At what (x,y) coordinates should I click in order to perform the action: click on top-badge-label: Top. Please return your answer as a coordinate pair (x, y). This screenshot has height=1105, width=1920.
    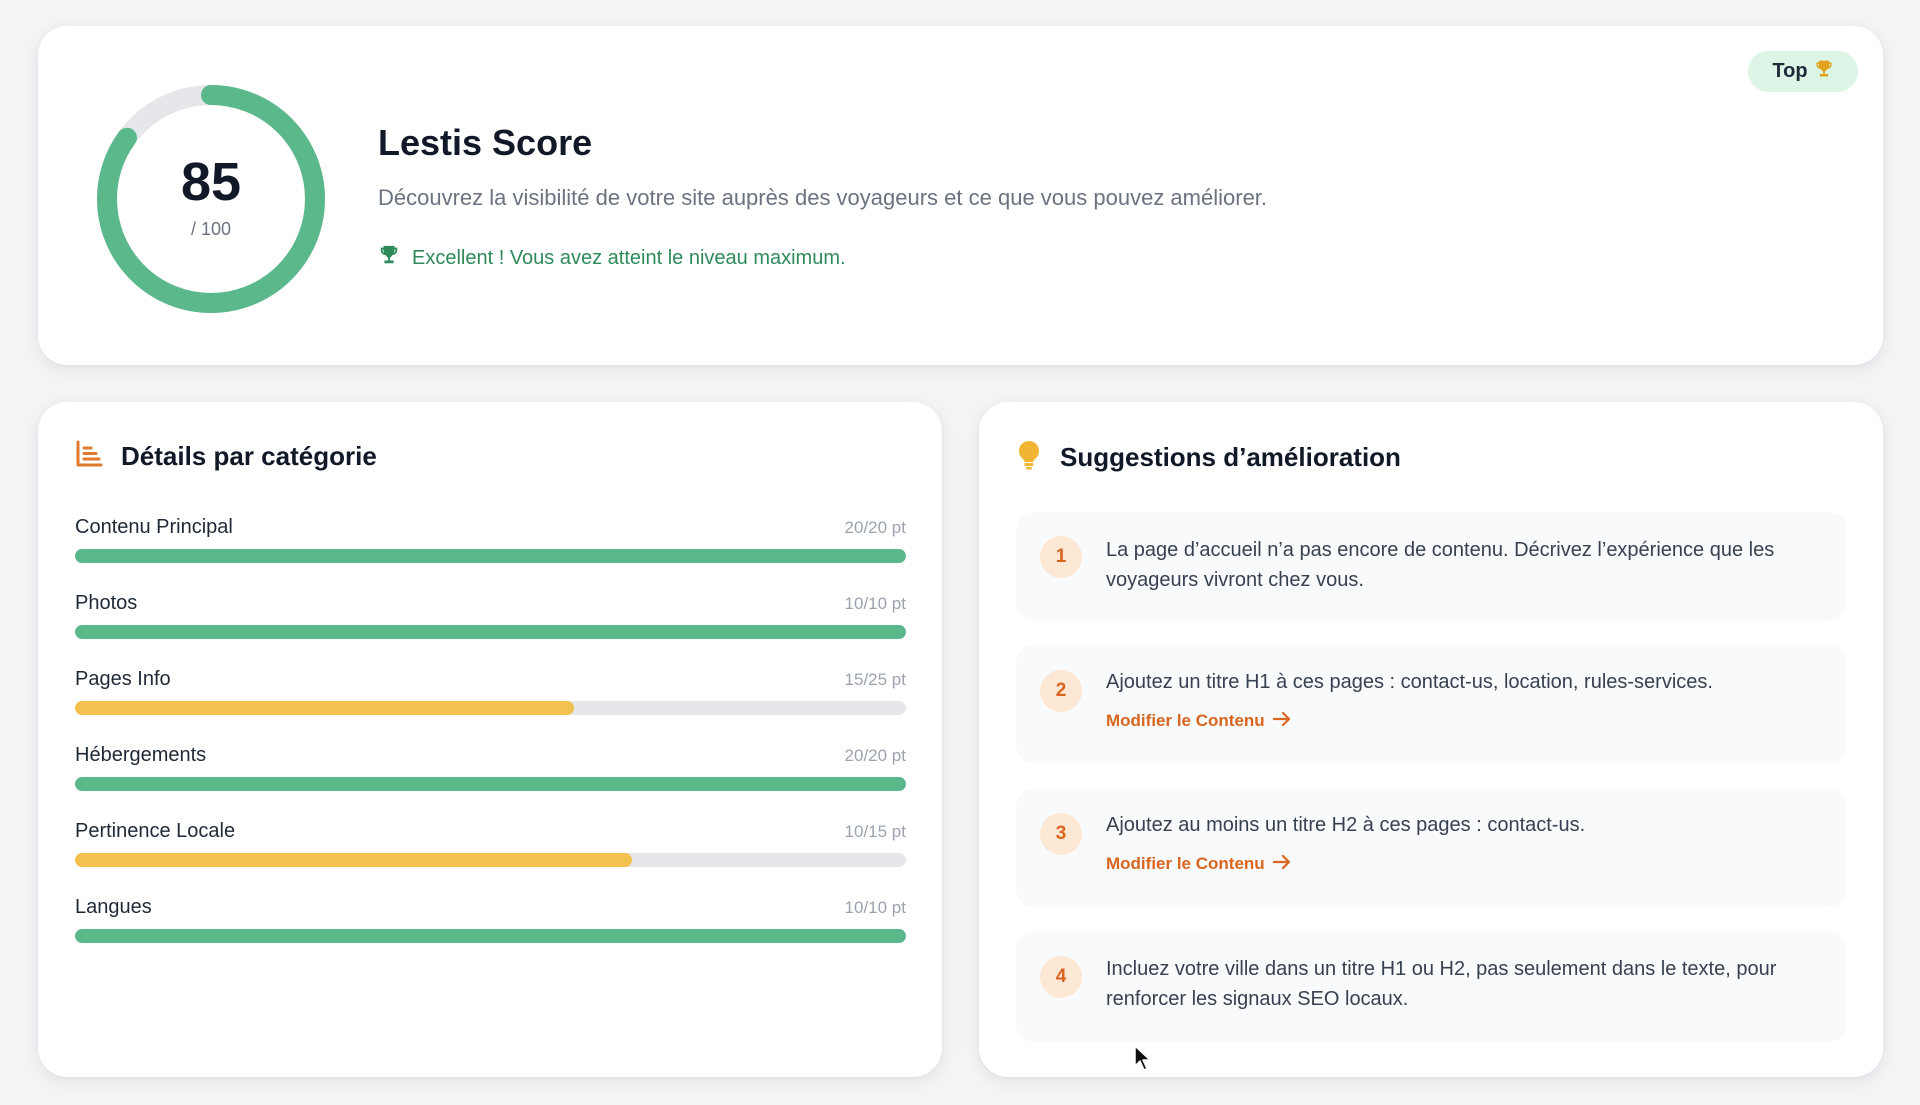
    Looking at the image, I should click on (1790, 71).